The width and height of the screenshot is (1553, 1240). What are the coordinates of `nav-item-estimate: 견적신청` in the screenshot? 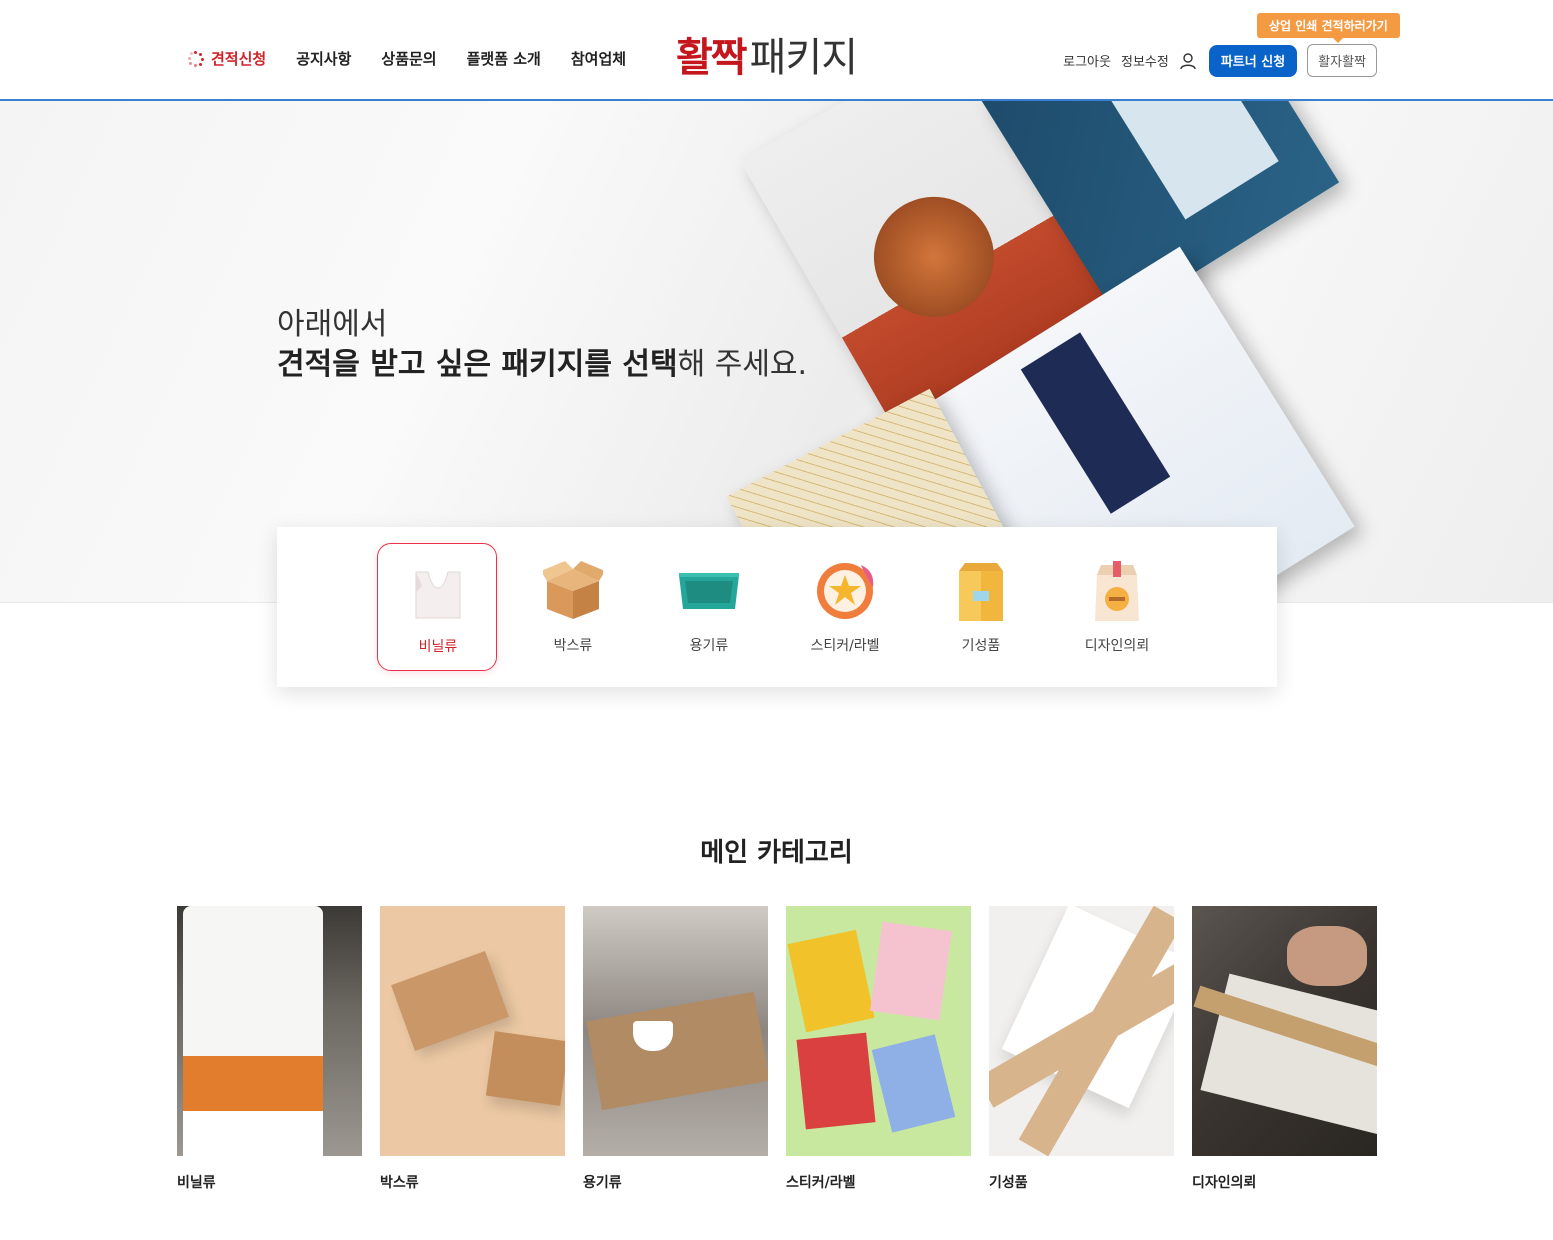 It's located at (227, 58).